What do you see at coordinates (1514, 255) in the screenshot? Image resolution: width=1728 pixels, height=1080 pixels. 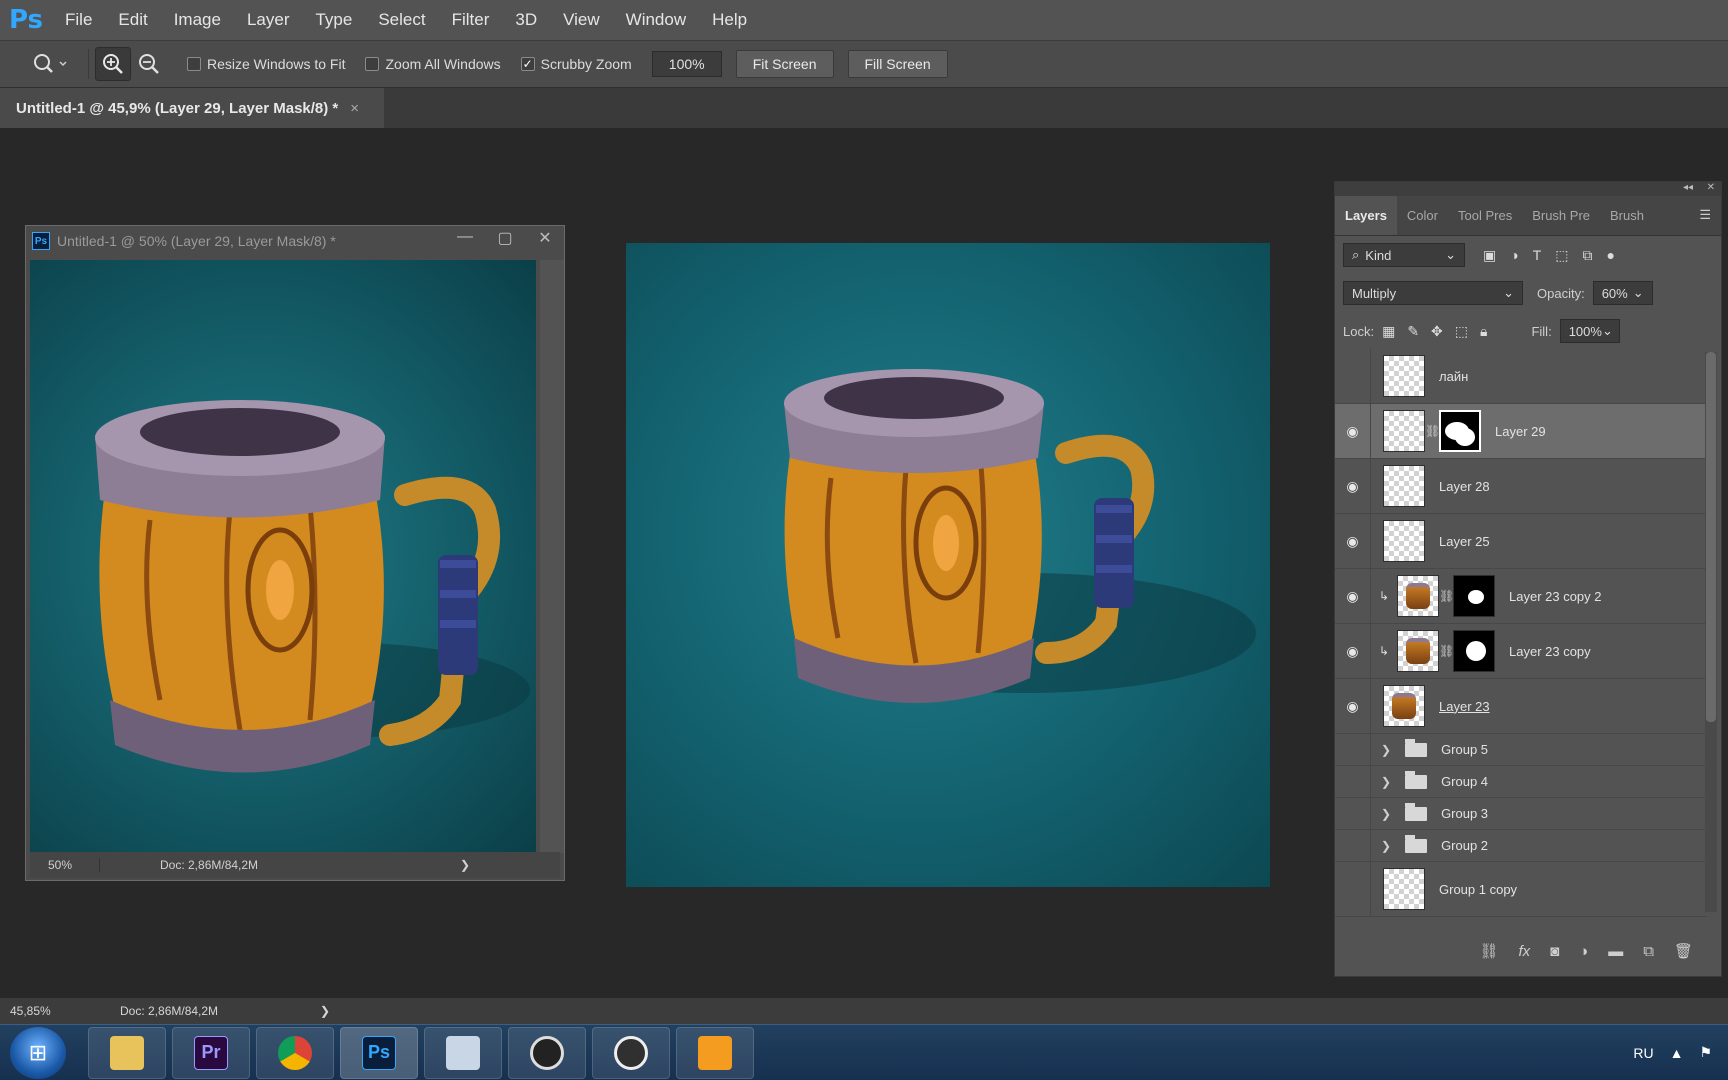 I see `adjustment-filter-icon: ◑` at bounding box center [1514, 255].